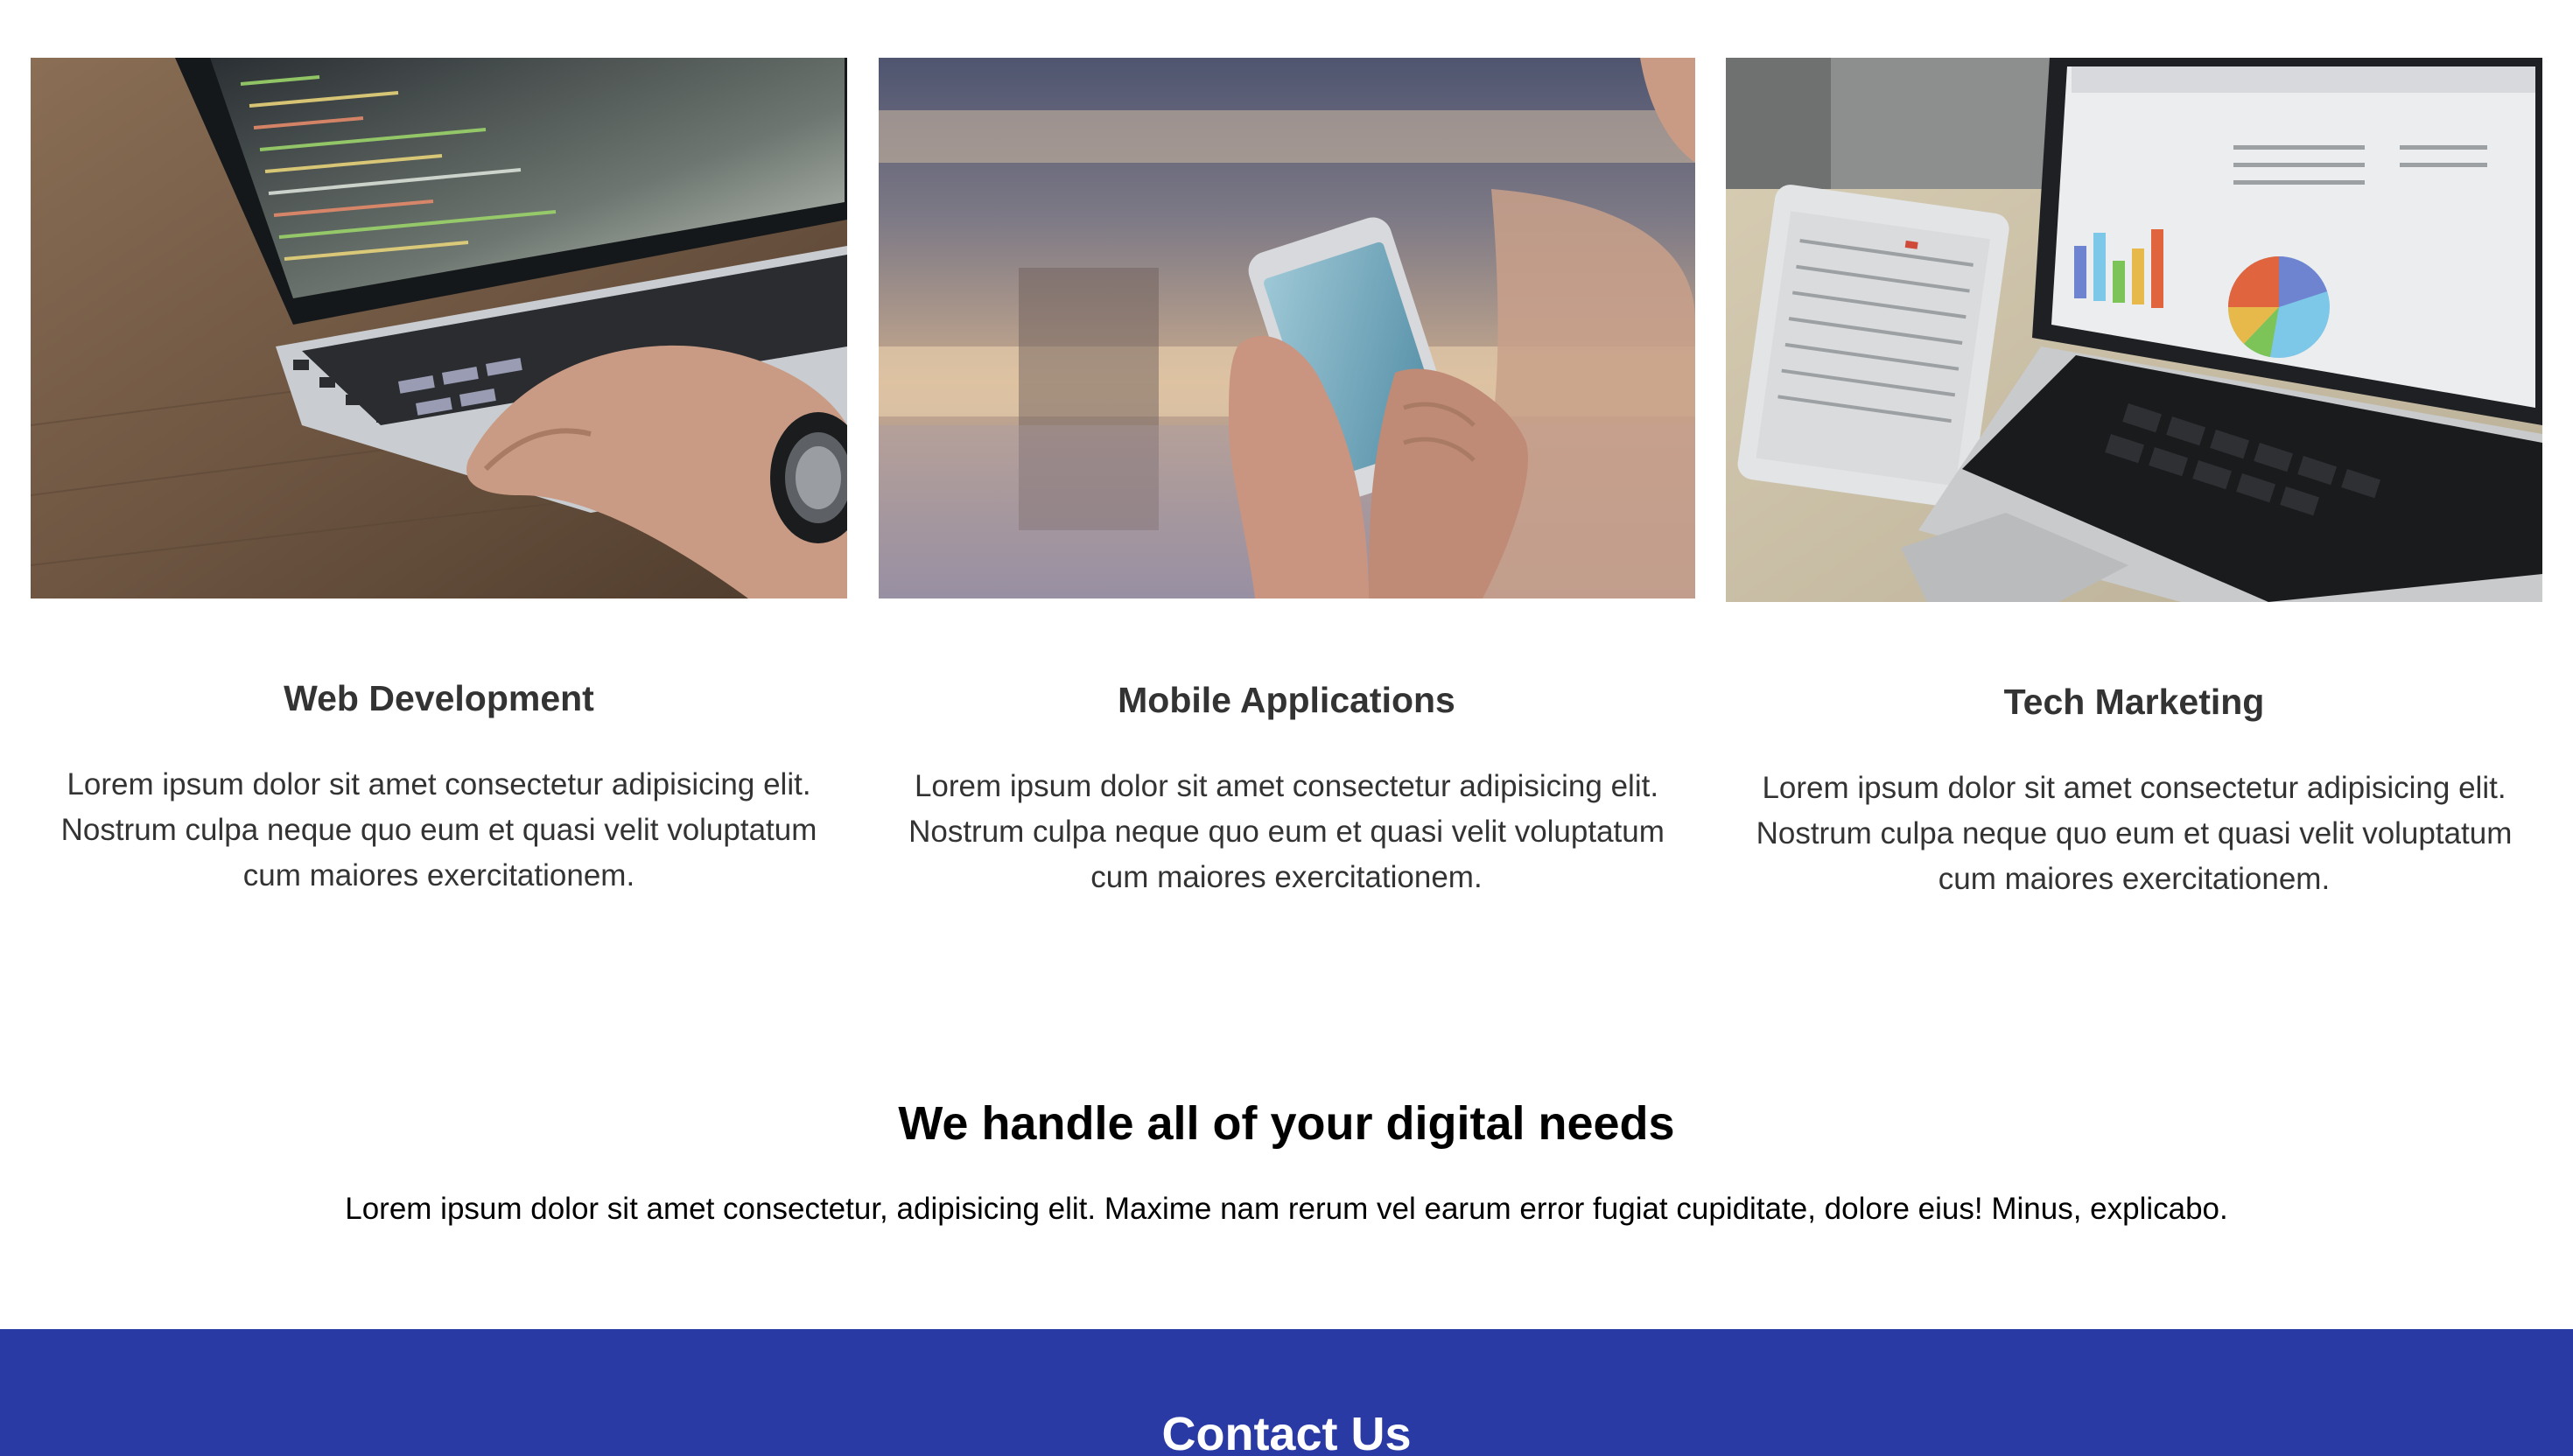  I want to click on contact-section: Contact Us, so click(1286, 1392).